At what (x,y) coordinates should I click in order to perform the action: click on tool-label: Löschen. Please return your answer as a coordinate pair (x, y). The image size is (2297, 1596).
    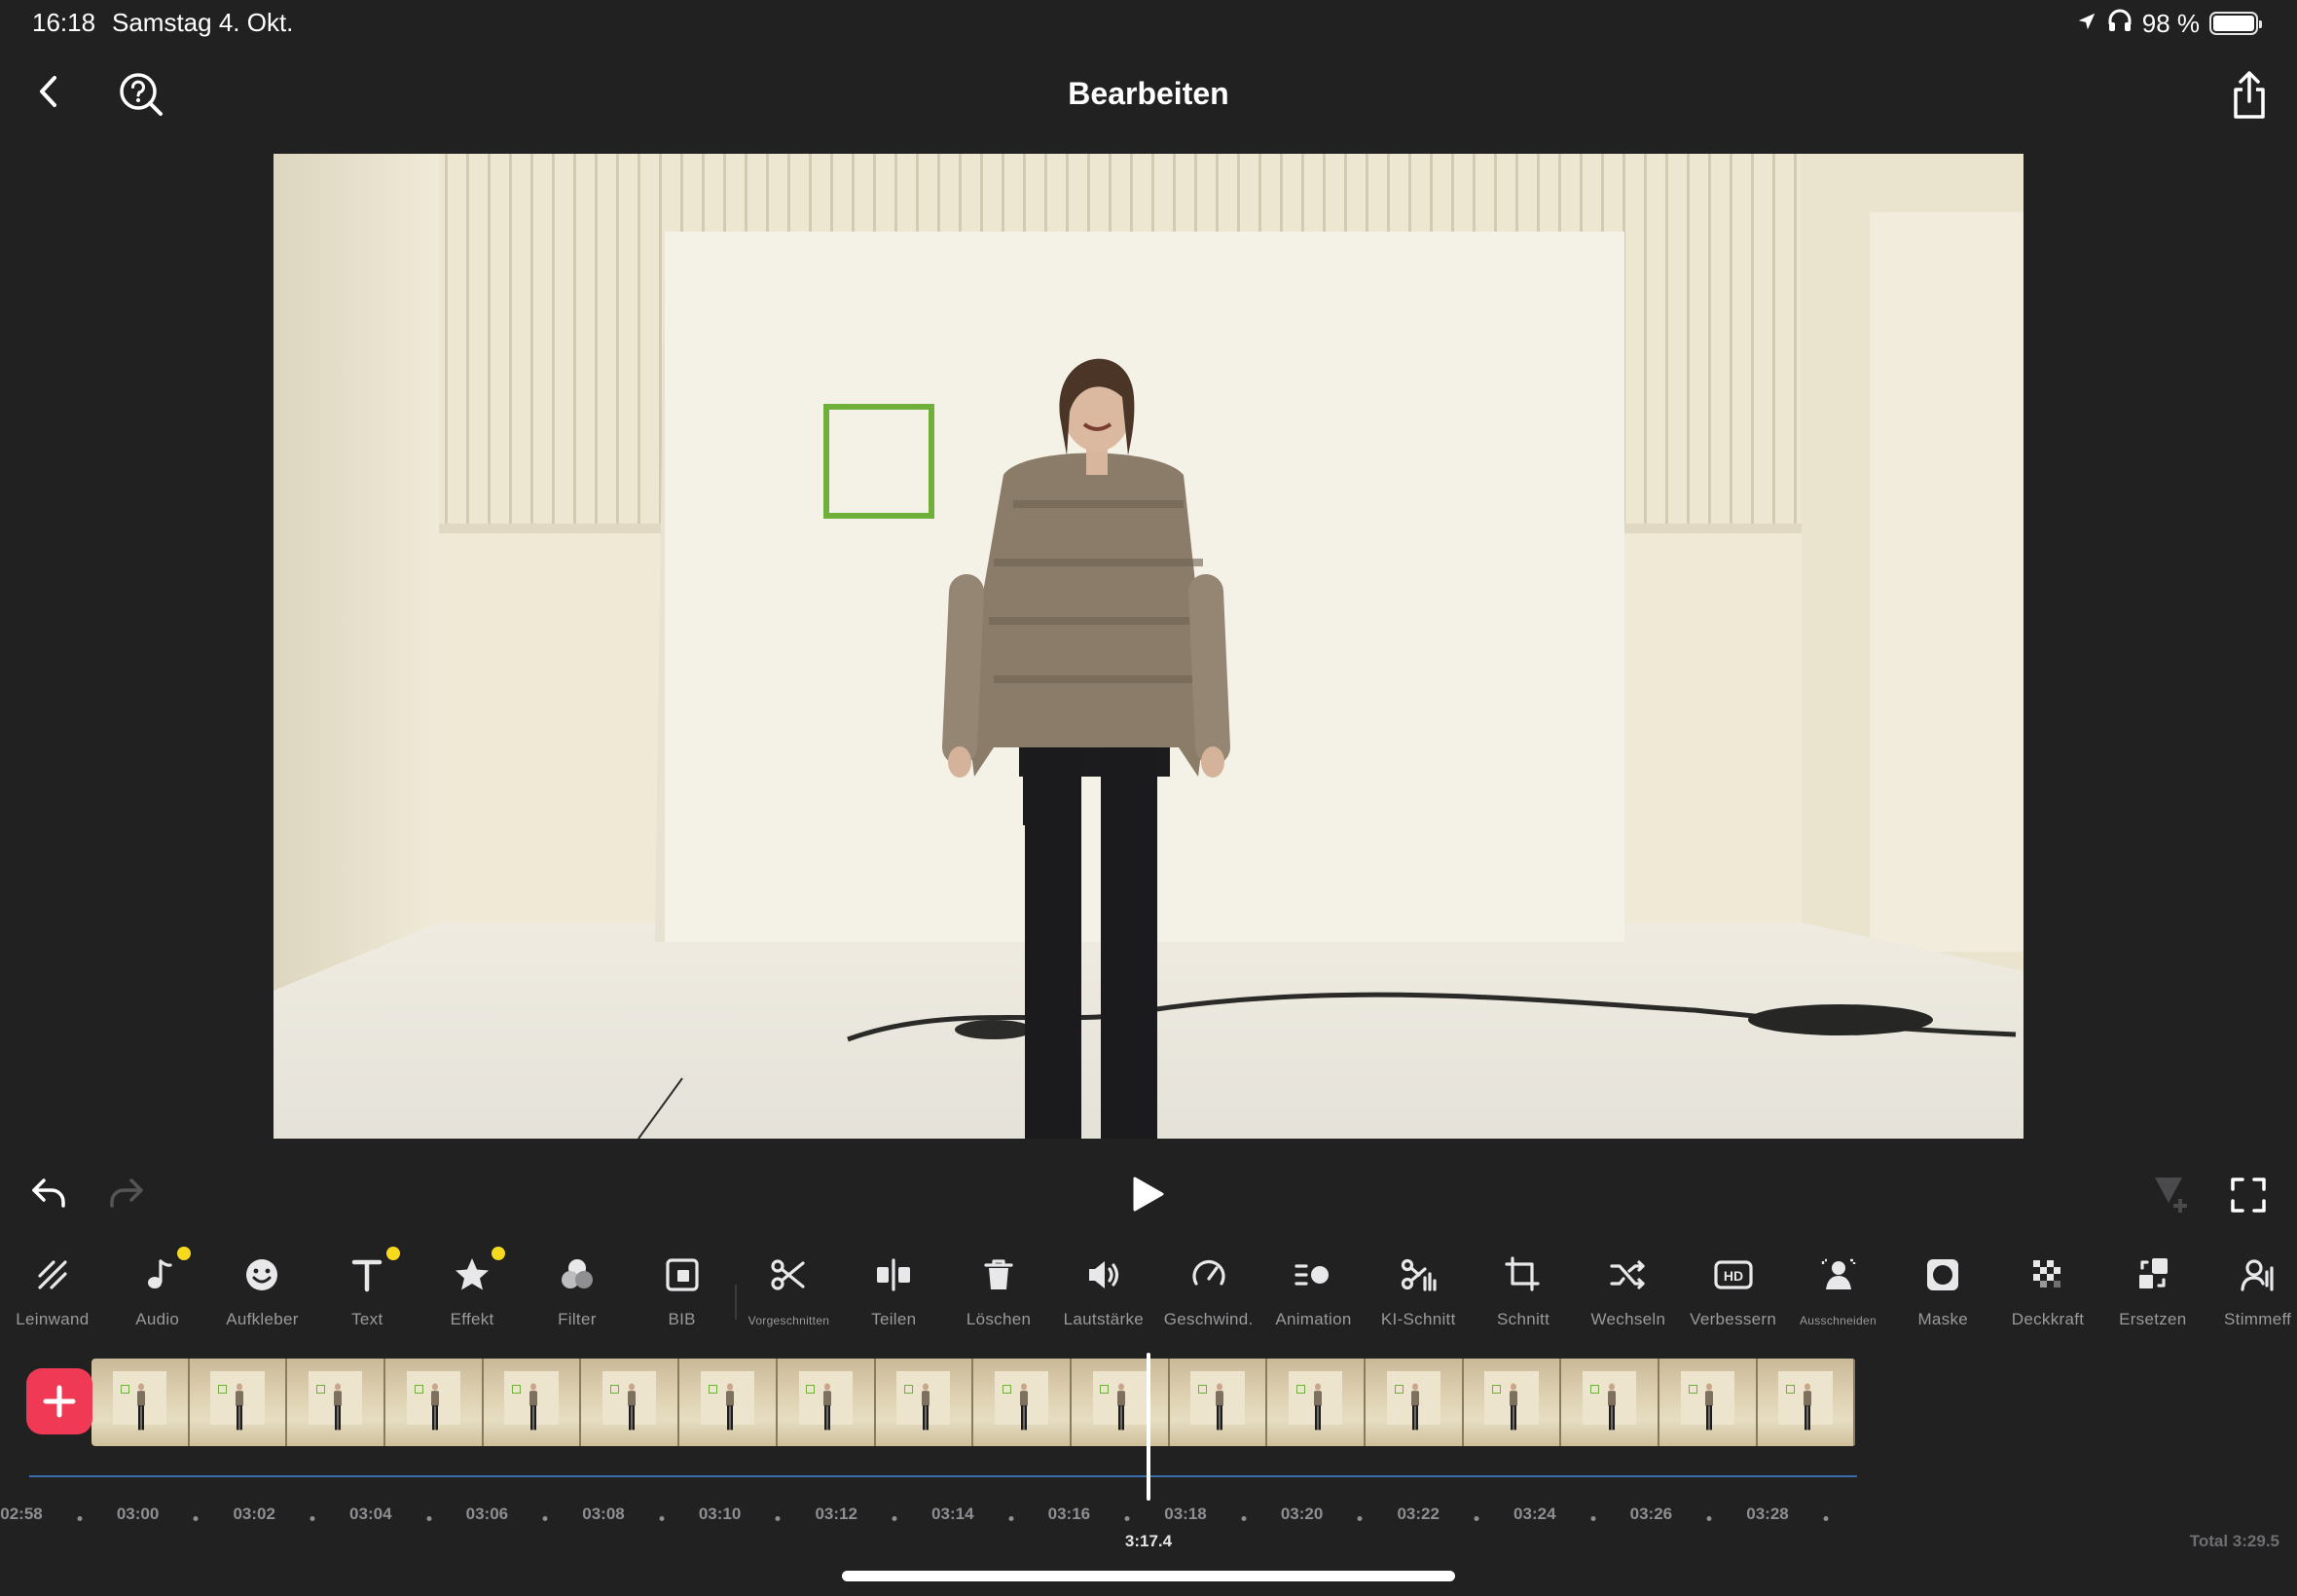
    Looking at the image, I should click on (999, 1319).